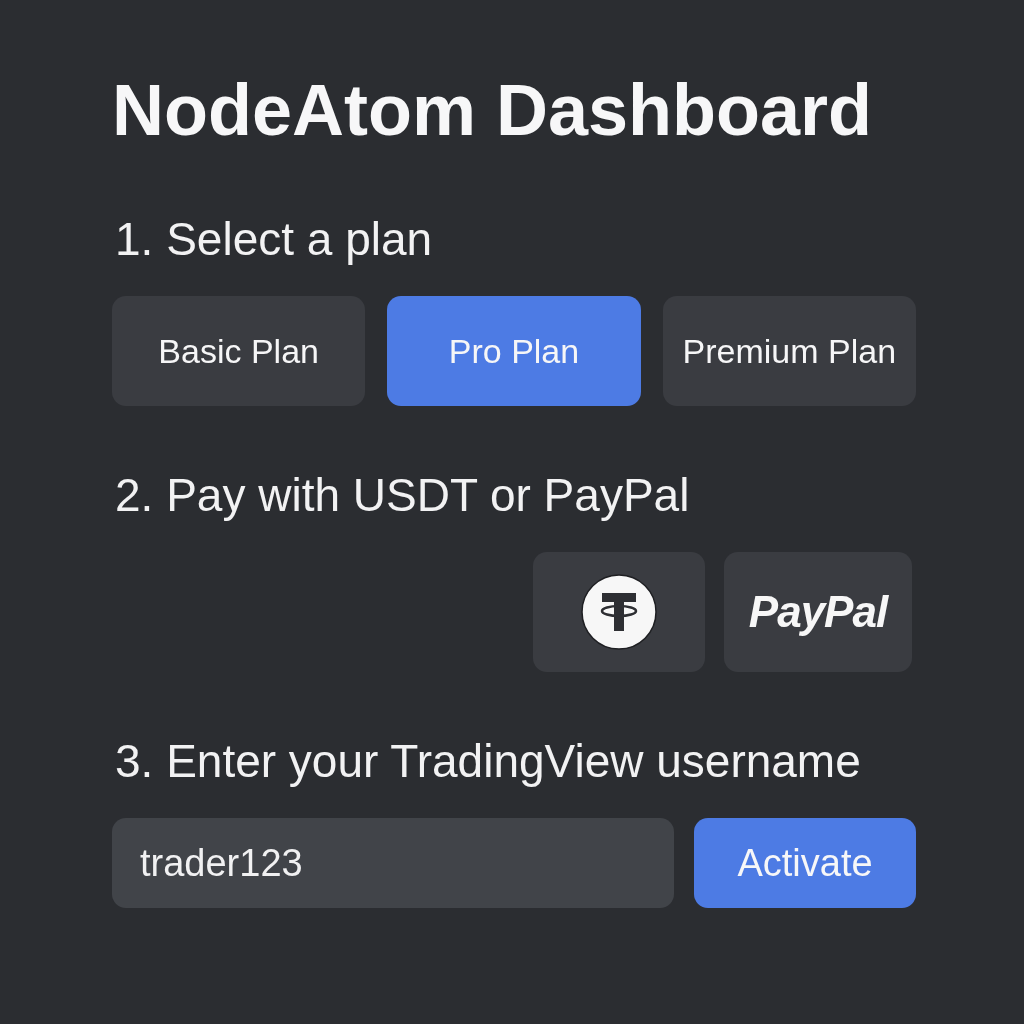  Describe the element at coordinates (818, 612) in the screenshot. I see `paypal-button: PayPal` at that location.